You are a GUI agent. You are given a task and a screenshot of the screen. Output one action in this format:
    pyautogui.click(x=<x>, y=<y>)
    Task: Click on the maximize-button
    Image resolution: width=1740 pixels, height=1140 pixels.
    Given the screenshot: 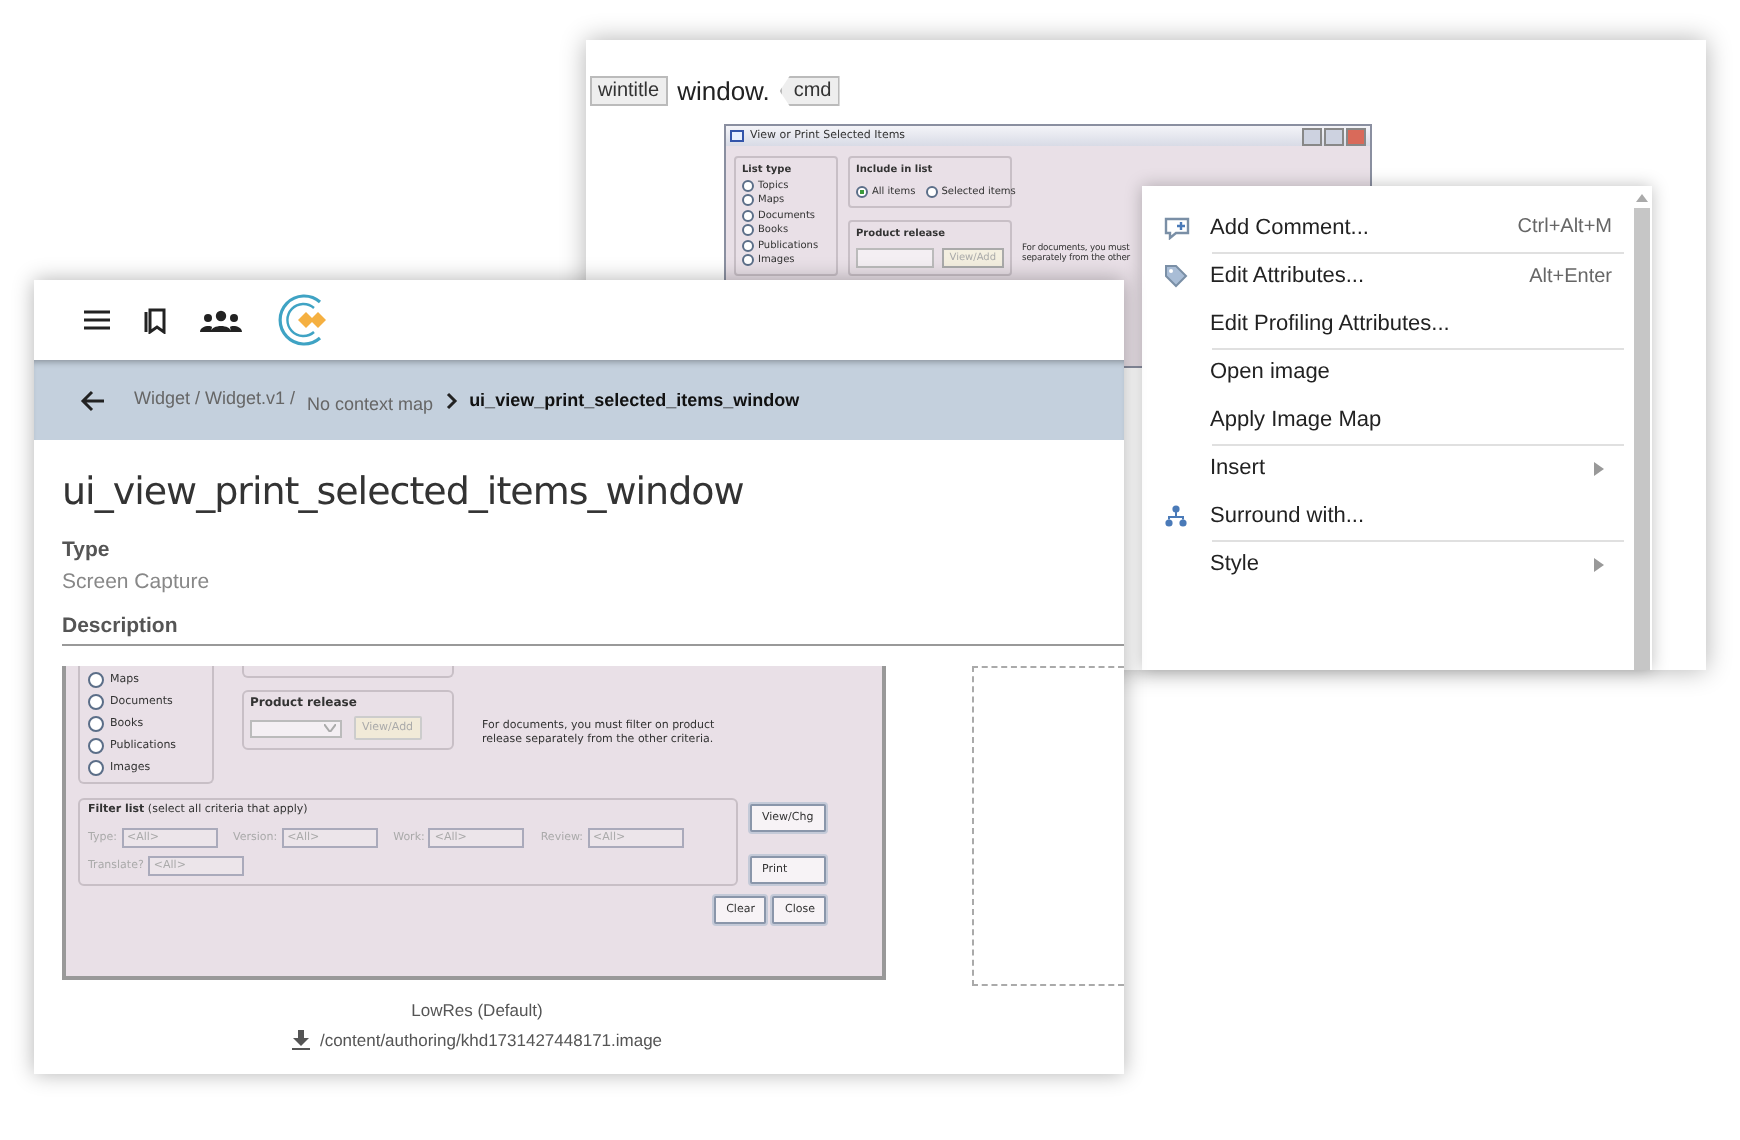 What is the action you would take?
    pyautogui.click(x=1334, y=136)
    